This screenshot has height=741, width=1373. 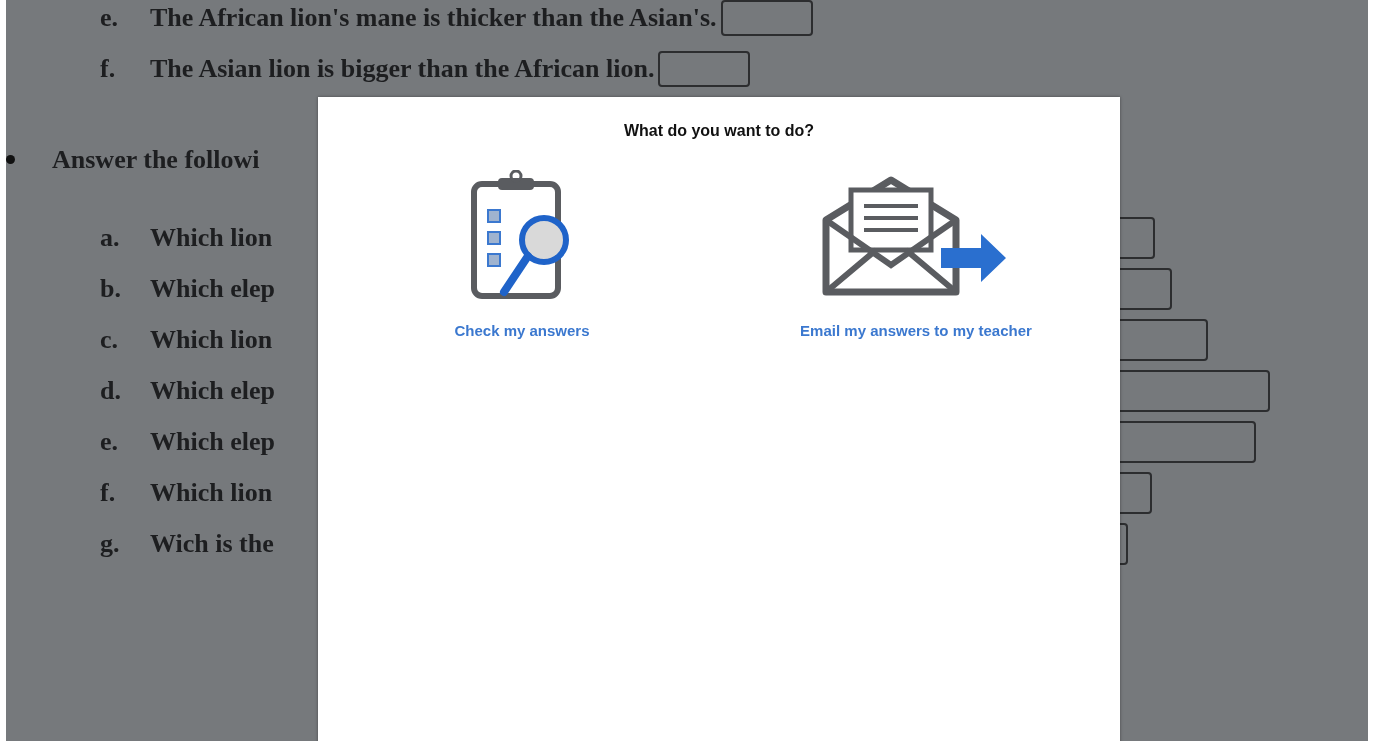 What do you see at coordinates (522, 254) in the screenshot?
I see `check-option-button: Check my answers` at bounding box center [522, 254].